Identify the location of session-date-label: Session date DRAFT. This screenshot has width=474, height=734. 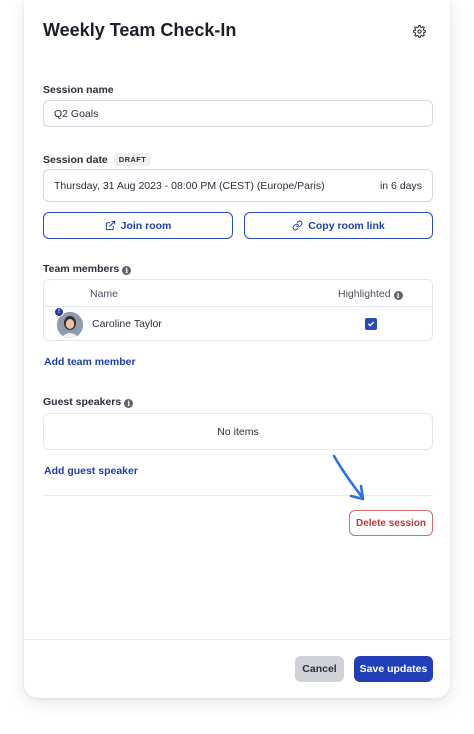
(97, 159).